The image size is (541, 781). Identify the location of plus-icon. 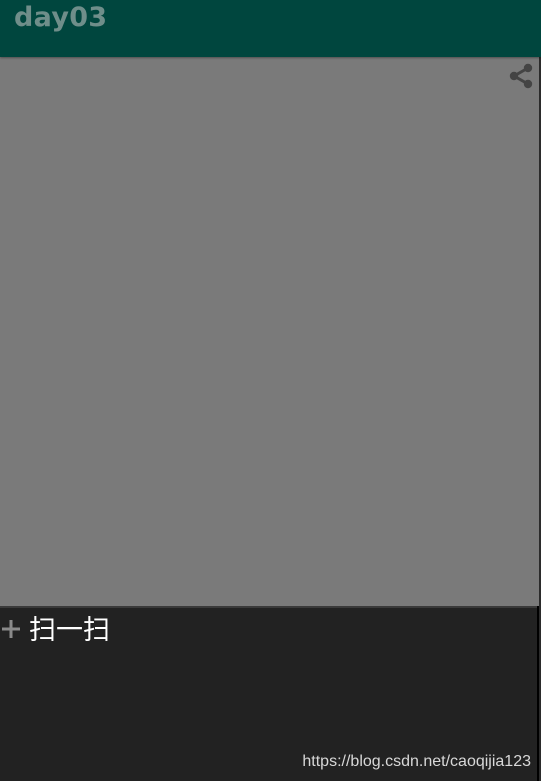
(11, 629).